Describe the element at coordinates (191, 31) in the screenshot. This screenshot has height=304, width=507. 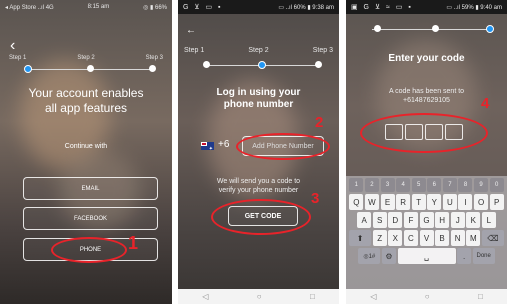
I see `back-arrow-icon: ←` at that location.